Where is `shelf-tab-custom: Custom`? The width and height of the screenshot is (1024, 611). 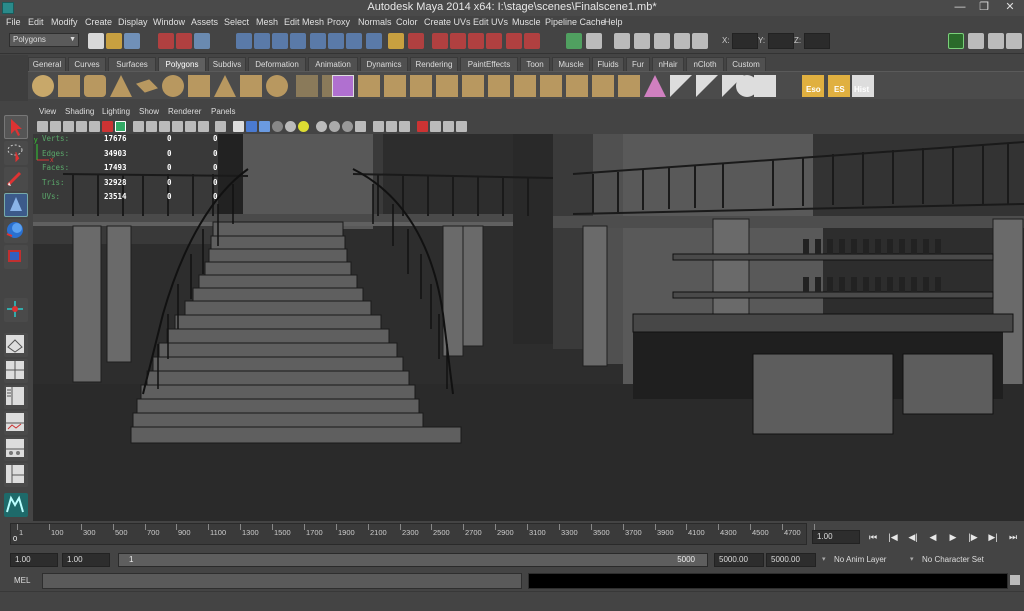
shelf-tab-custom: Custom is located at coordinates (746, 64).